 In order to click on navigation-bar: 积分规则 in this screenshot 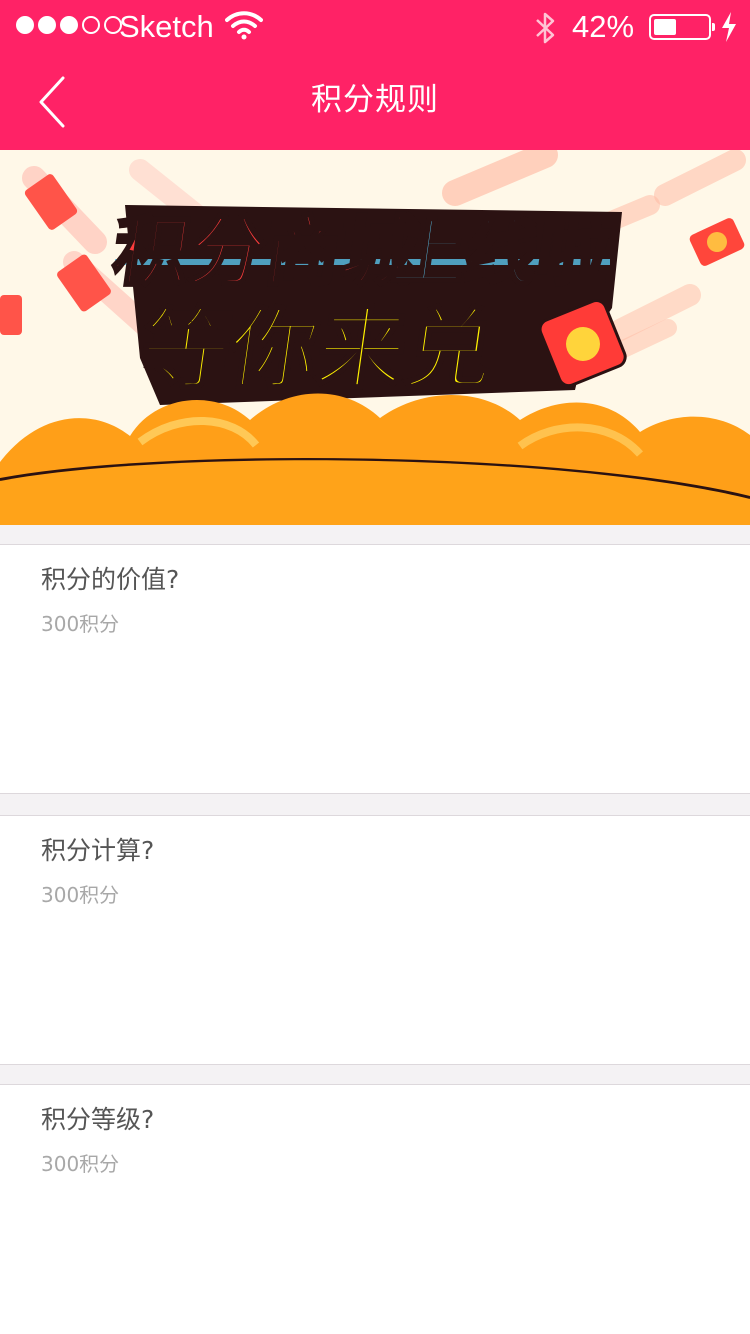, I will do `click(375, 102)`.